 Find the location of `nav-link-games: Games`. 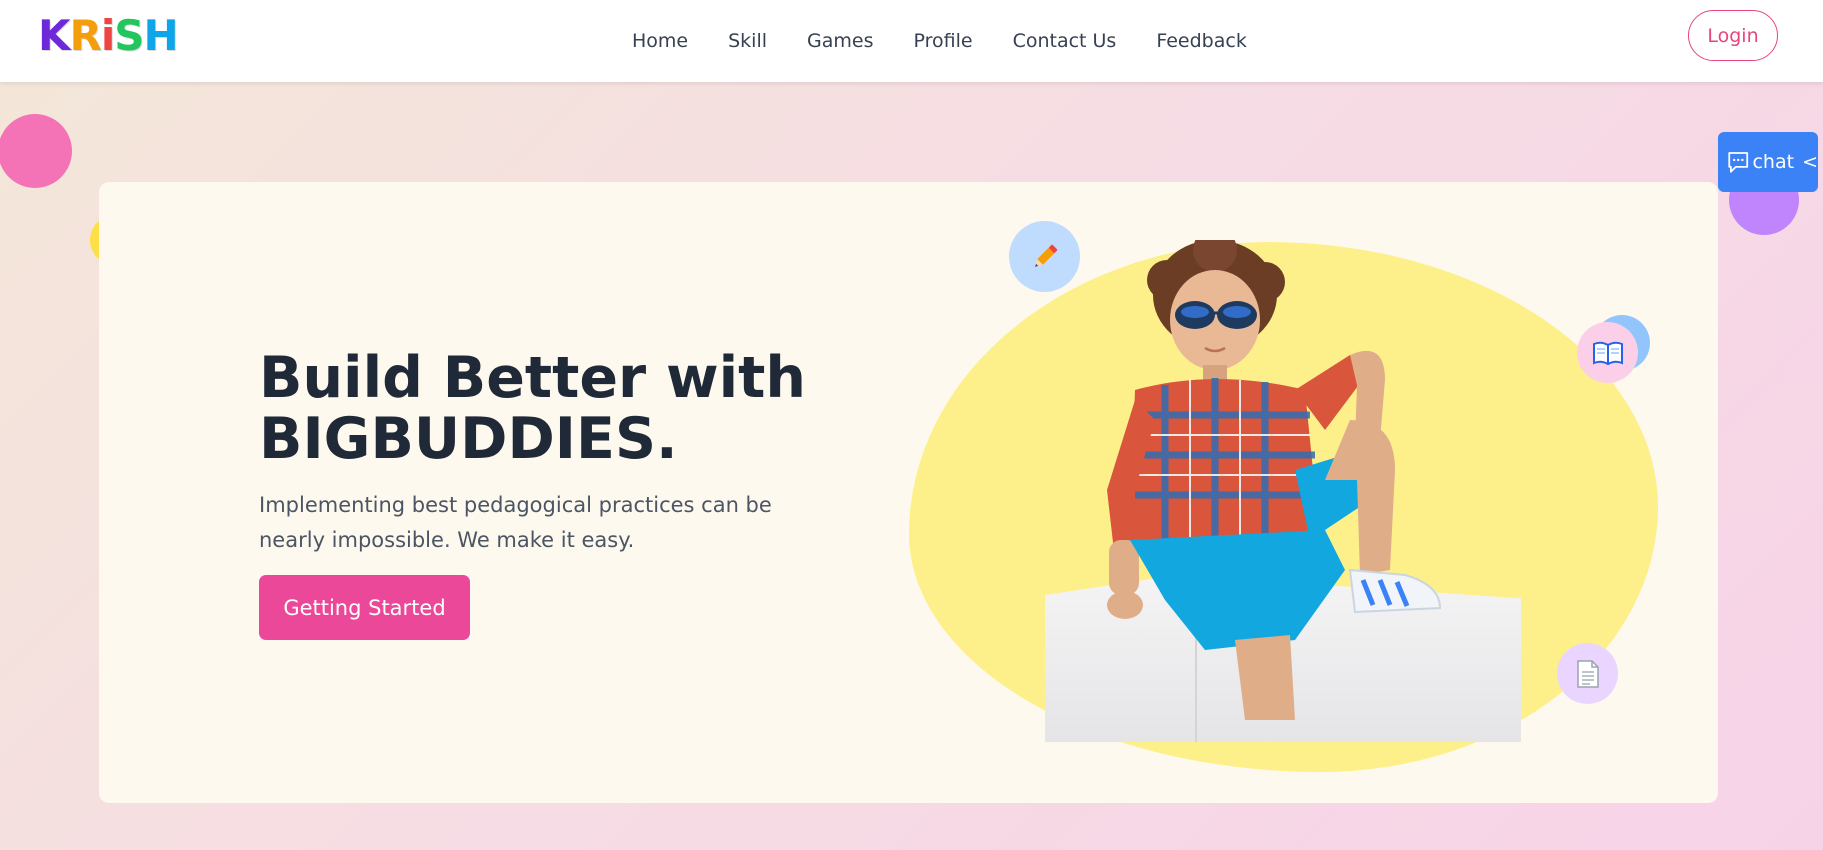

nav-link-games: Games is located at coordinates (840, 41).